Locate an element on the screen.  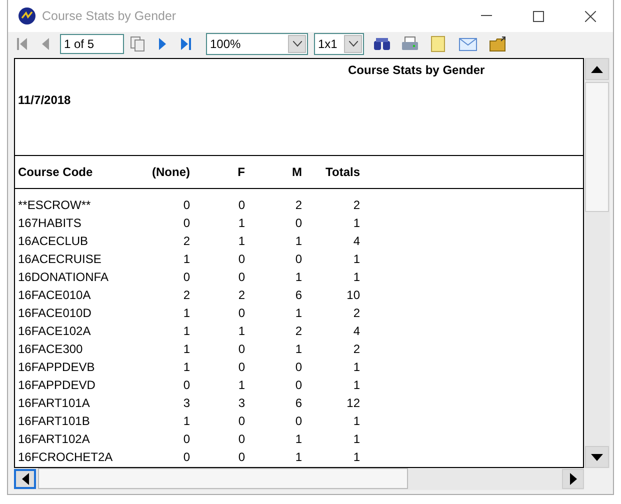
scroll-down-button is located at coordinates (597, 457).